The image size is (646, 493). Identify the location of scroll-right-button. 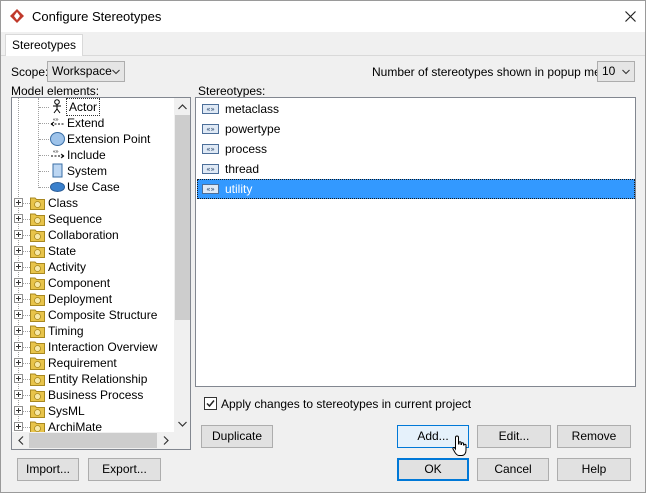
(165, 440).